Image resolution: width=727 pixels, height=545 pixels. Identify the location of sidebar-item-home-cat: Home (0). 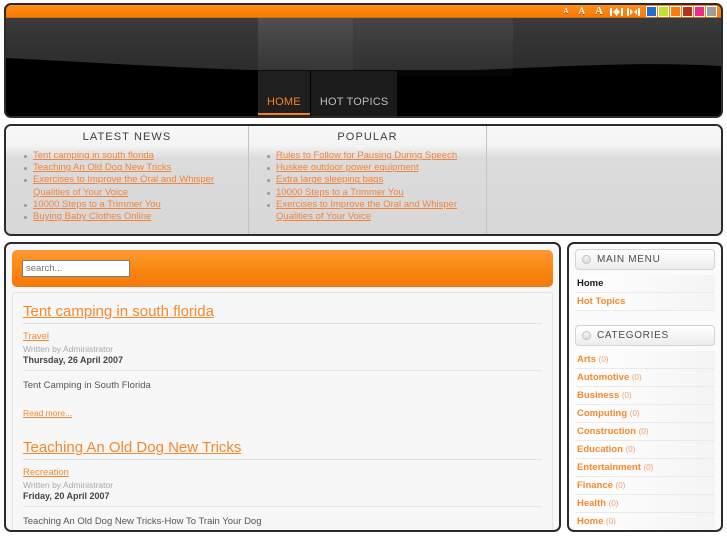
(645, 521).